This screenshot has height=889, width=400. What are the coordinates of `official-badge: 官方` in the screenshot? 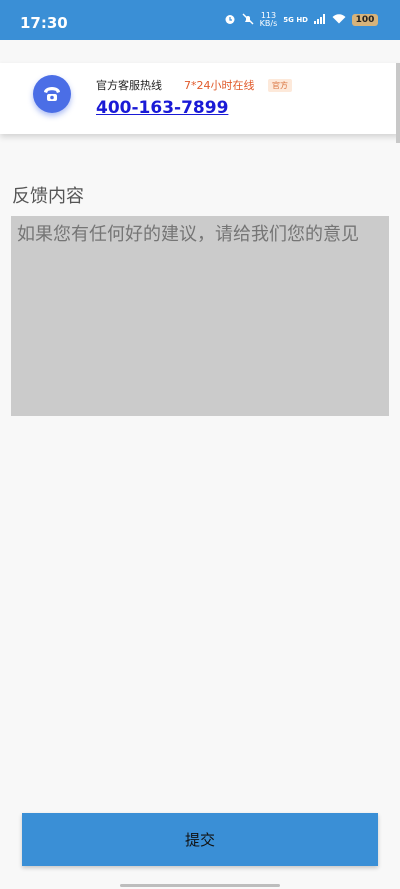 It's located at (280, 85).